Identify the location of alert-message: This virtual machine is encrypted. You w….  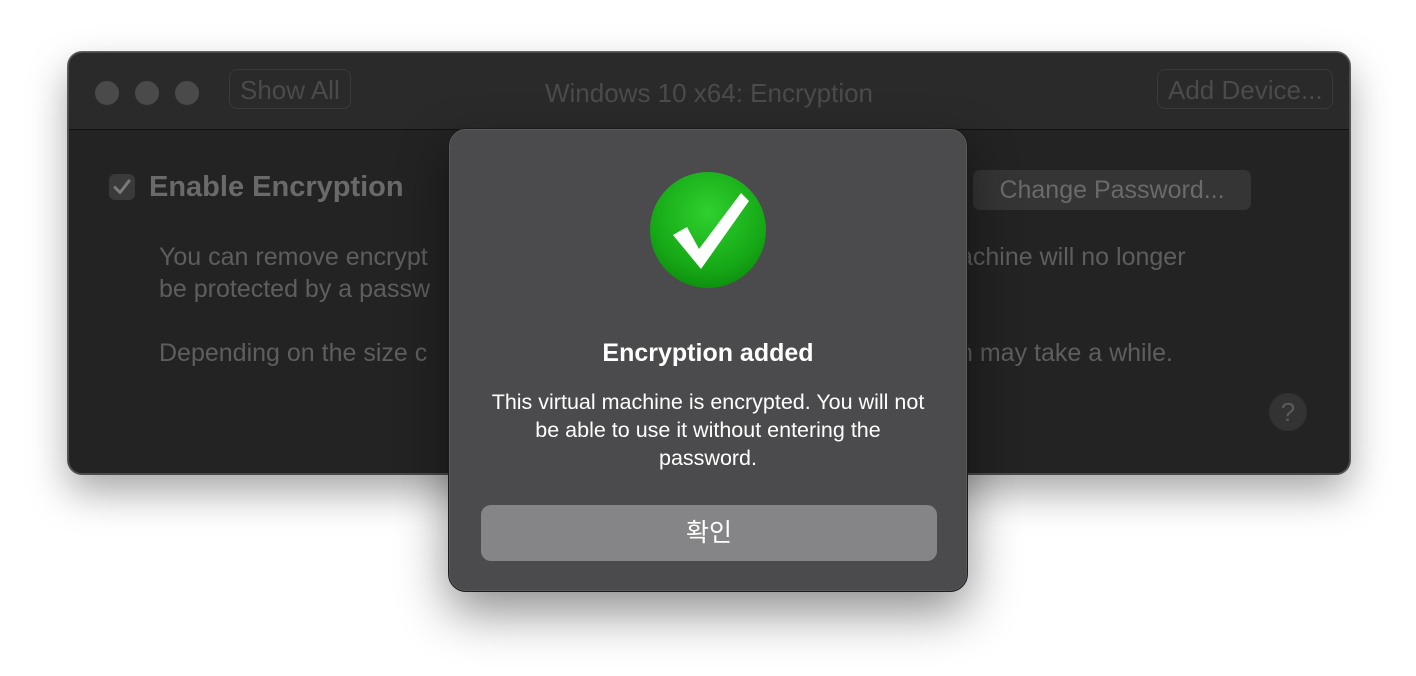
(708, 430).